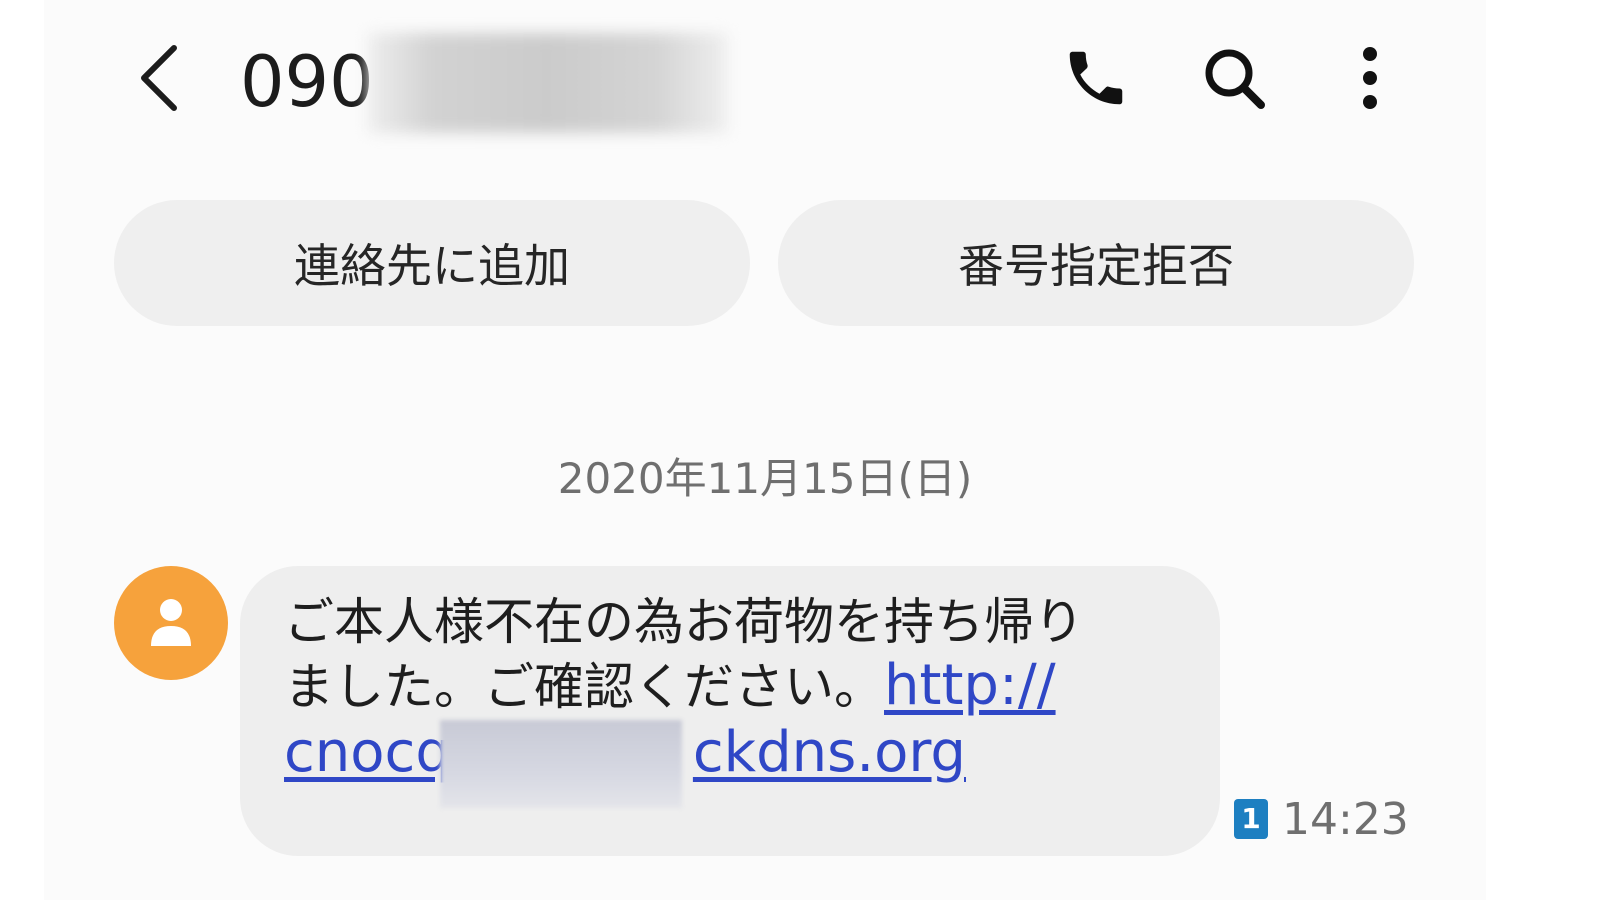 The image size is (1600, 900). I want to click on redacted-link-segment, so click(561, 764).